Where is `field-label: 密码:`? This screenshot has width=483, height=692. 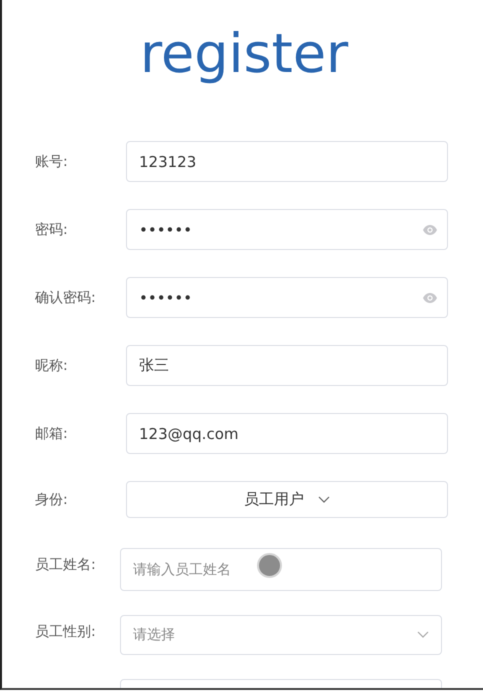
field-label: 密码: is located at coordinates (52, 229).